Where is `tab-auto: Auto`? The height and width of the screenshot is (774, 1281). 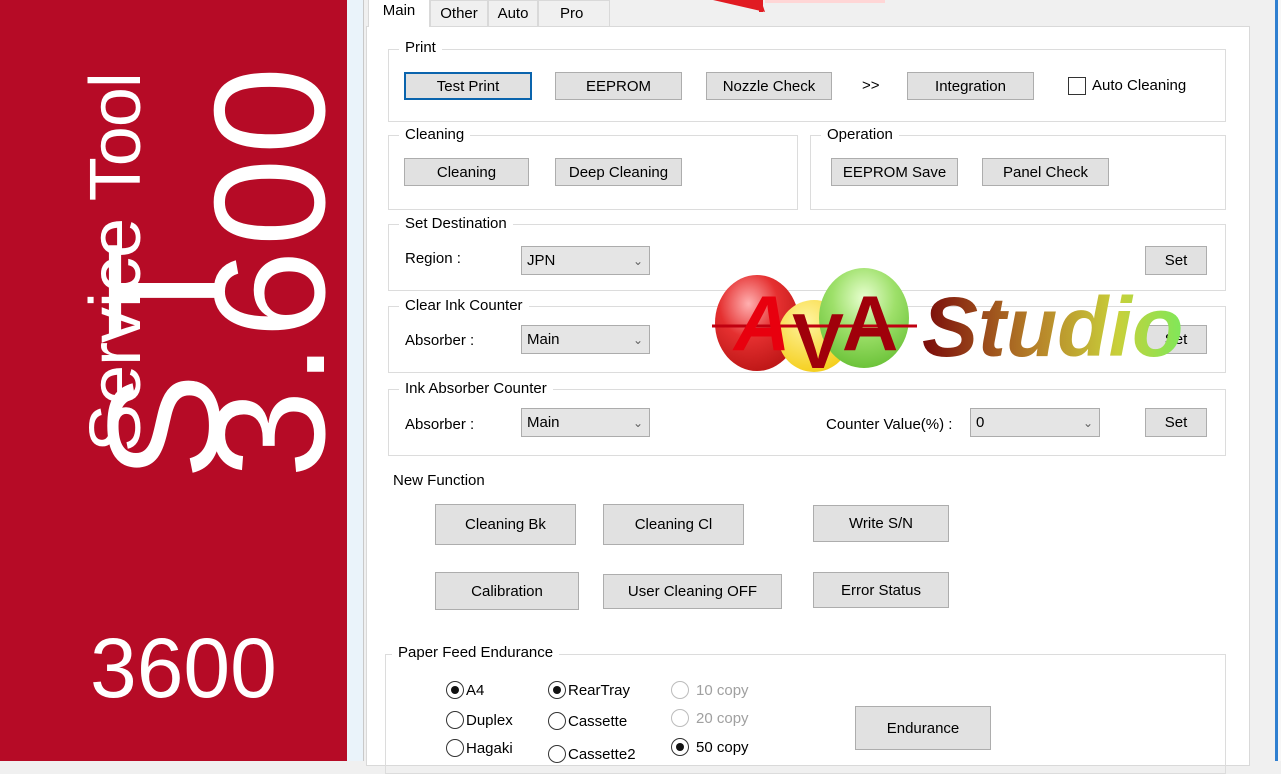
tab-auto: Auto is located at coordinates (513, 13).